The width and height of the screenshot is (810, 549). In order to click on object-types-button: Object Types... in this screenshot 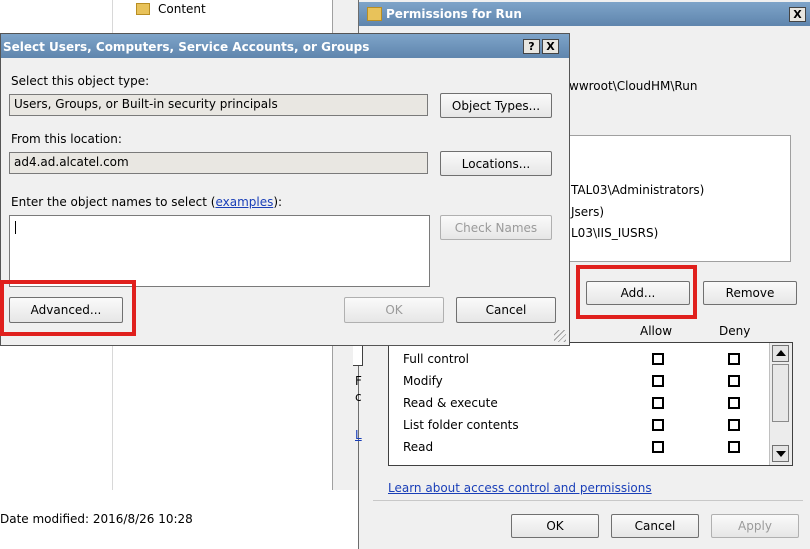, I will do `click(496, 105)`.